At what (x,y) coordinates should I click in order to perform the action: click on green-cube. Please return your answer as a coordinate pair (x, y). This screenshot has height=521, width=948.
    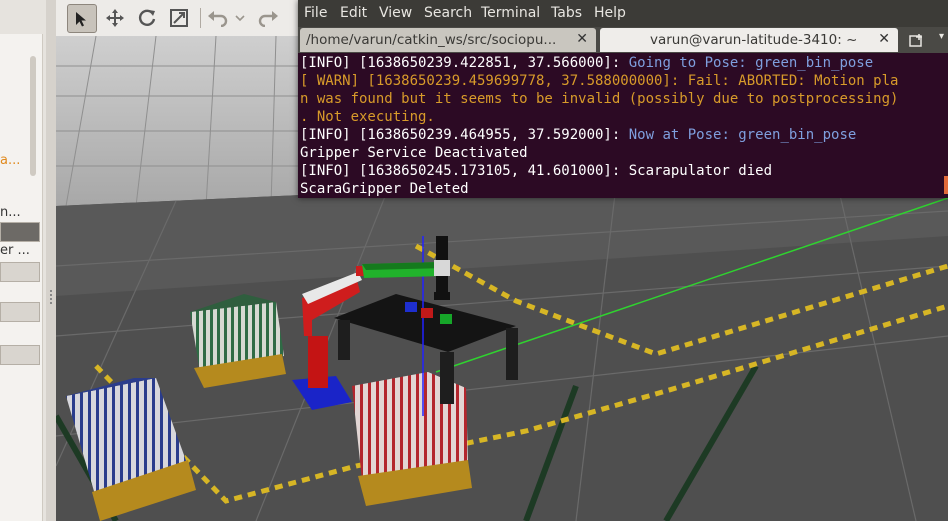
    Looking at the image, I should click on (446, 319).